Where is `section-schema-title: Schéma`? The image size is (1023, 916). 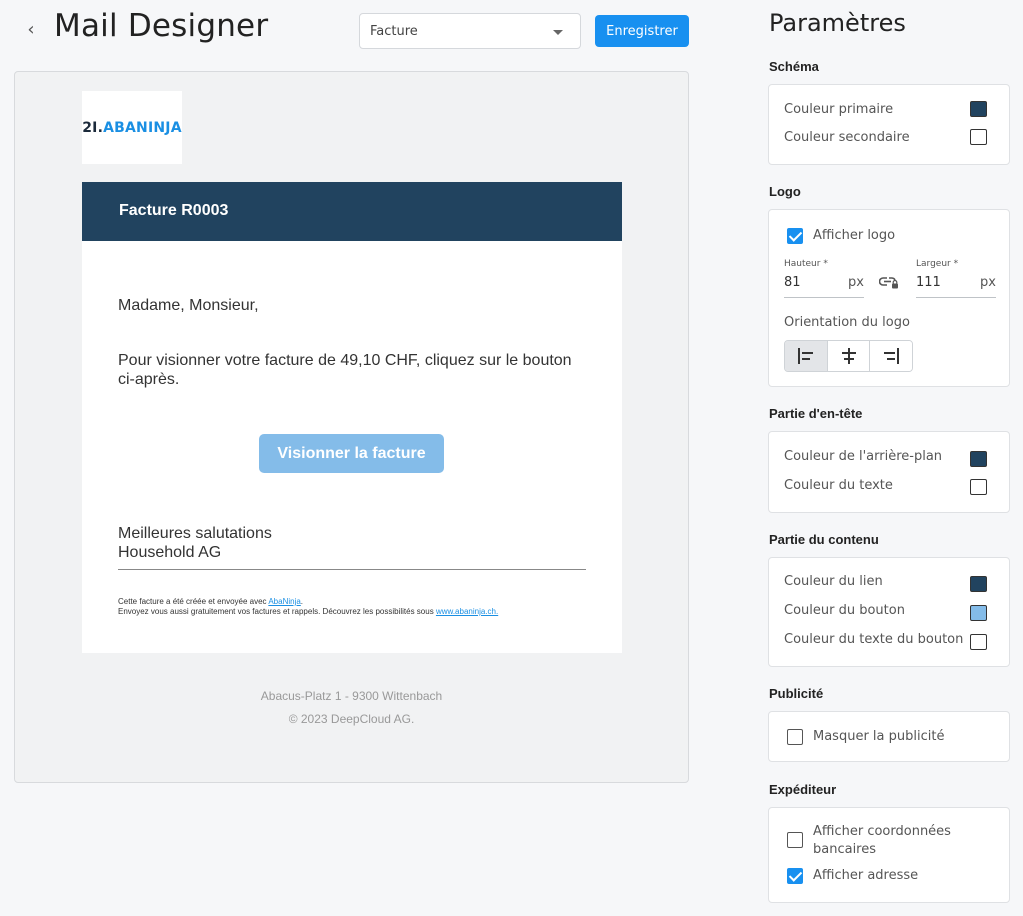
section-schema-title: Schéma is located at coordinates (794, 66).